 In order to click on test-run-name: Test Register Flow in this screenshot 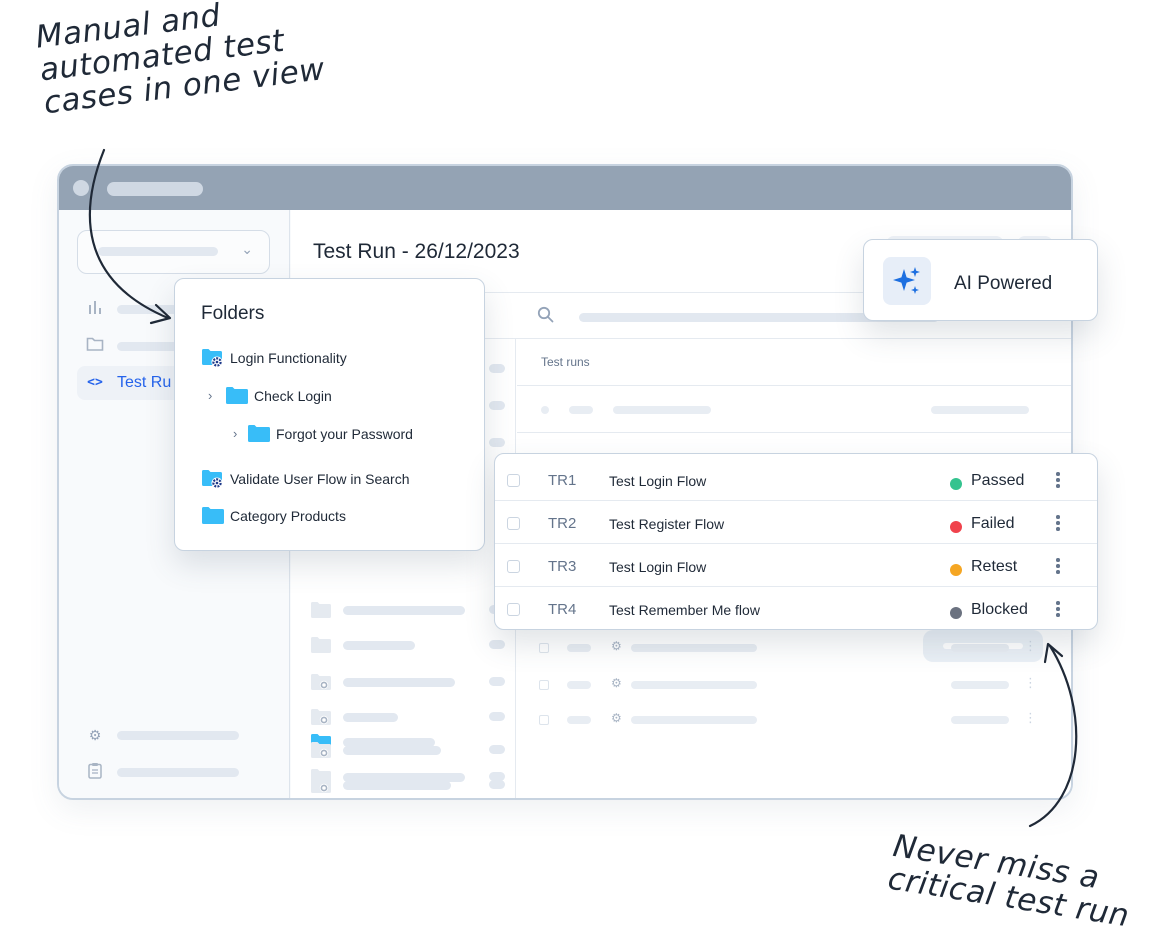, I will do `click(666, 524)`.